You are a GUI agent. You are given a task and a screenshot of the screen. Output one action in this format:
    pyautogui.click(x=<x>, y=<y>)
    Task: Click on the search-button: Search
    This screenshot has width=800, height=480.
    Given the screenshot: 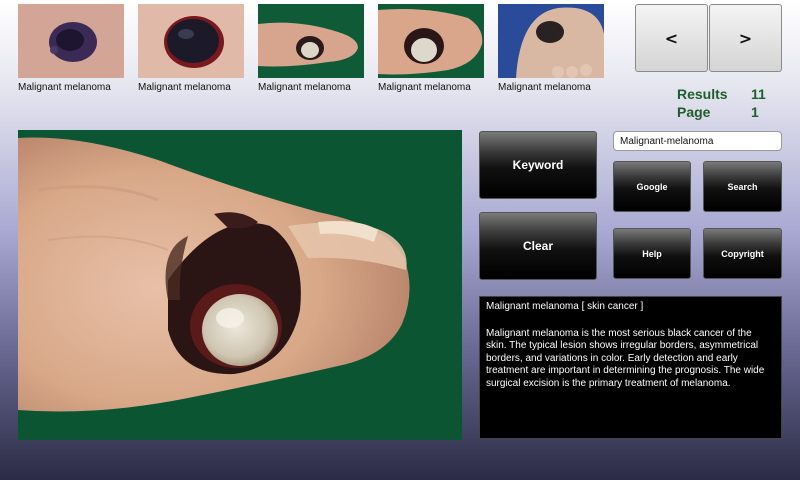 What is the action you would take?
    pyautogui.click(x=742, y=186)
    